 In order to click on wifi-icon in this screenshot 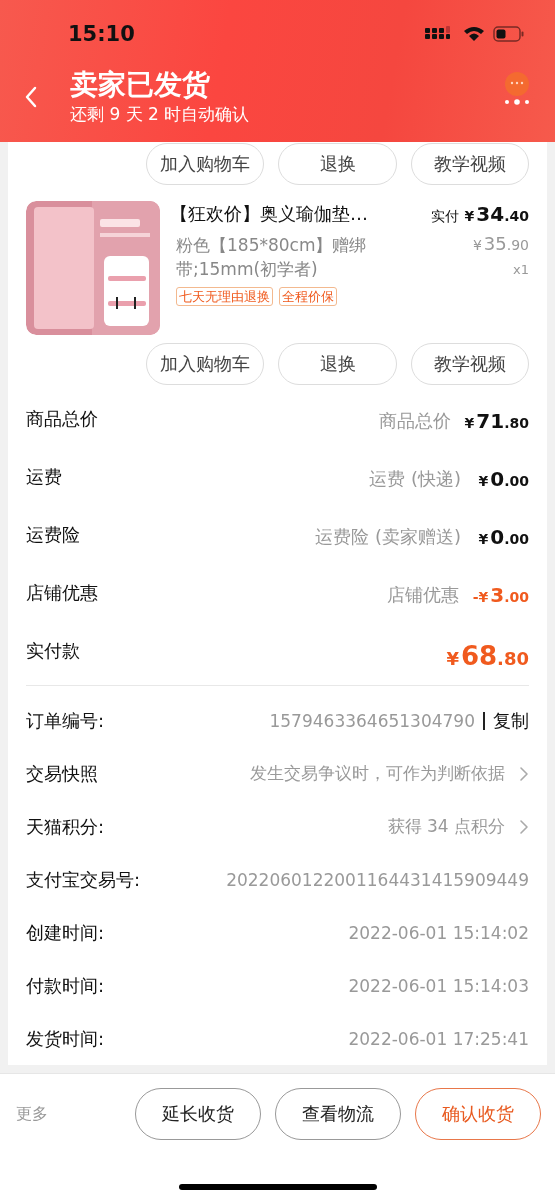, I will do `click(474, 34)`.